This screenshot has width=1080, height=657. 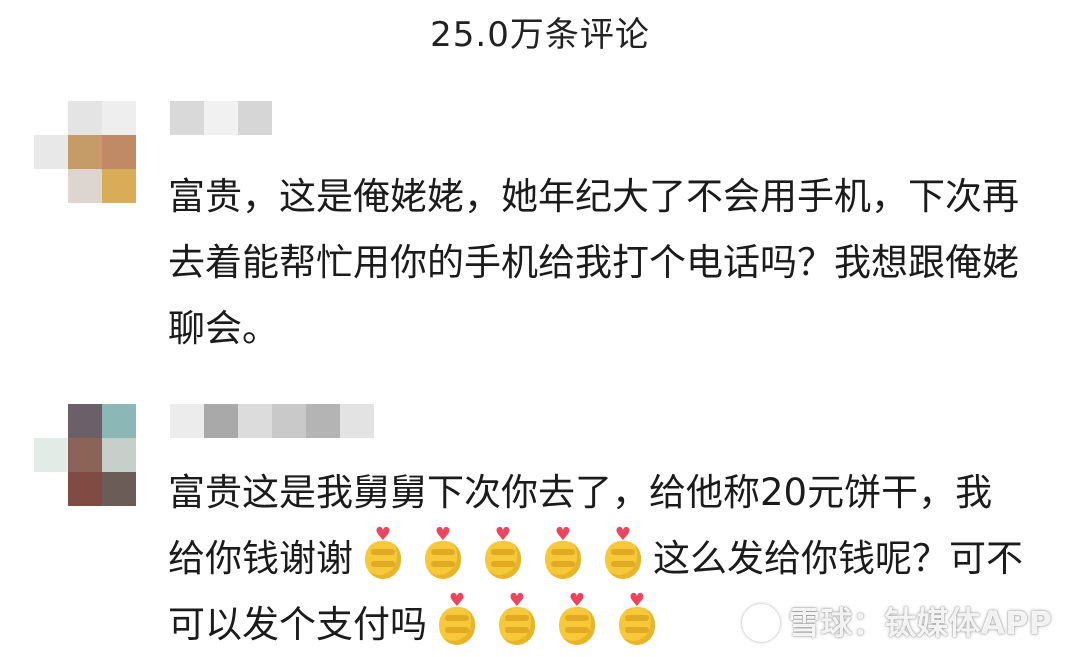 I want to click on watermark: 雪球：钛媒体APP, so click(x=897, y=623).